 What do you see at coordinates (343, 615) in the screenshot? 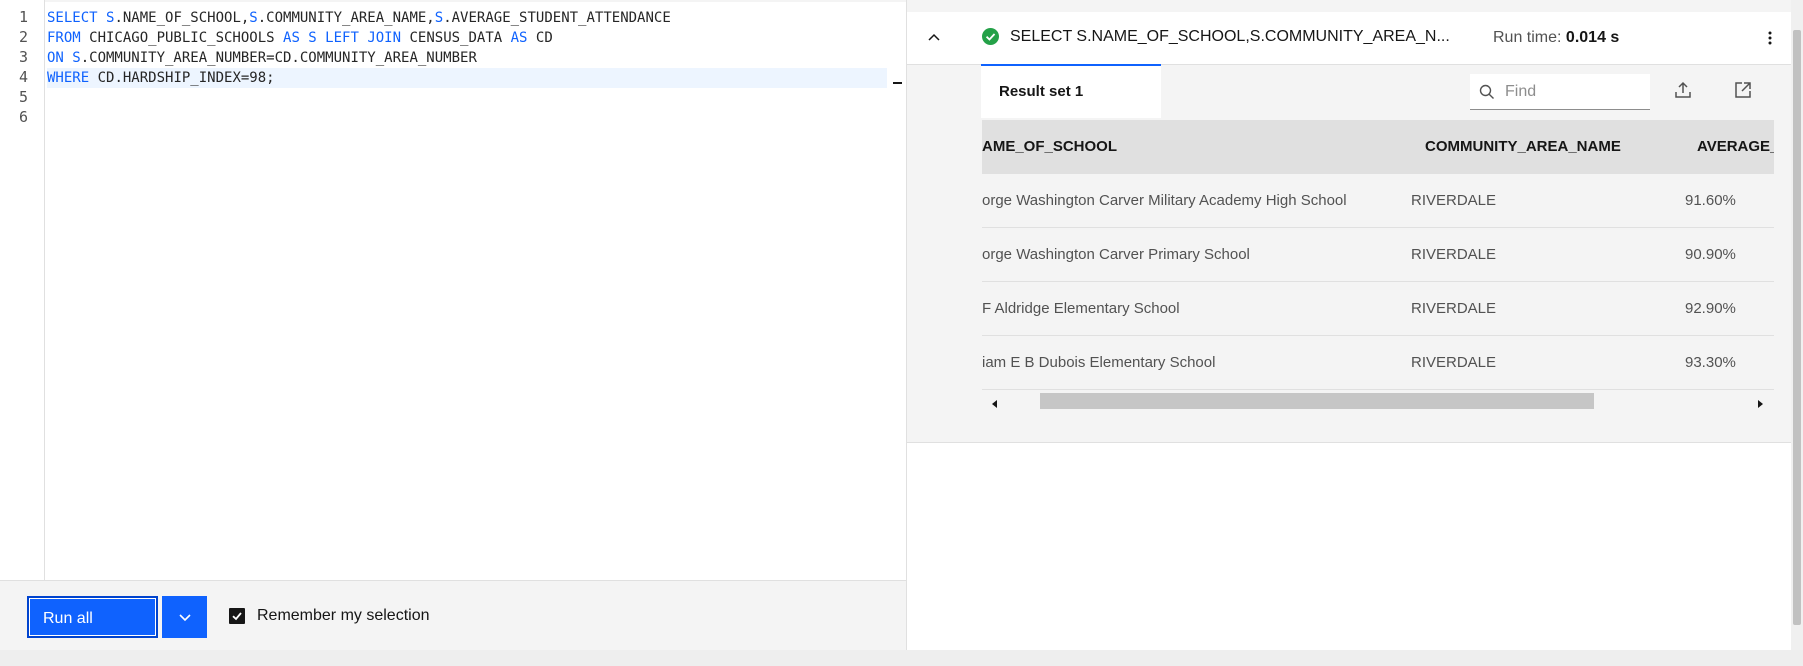
I see `remember-label: Remember my selection` at bounding box center [343, 615].